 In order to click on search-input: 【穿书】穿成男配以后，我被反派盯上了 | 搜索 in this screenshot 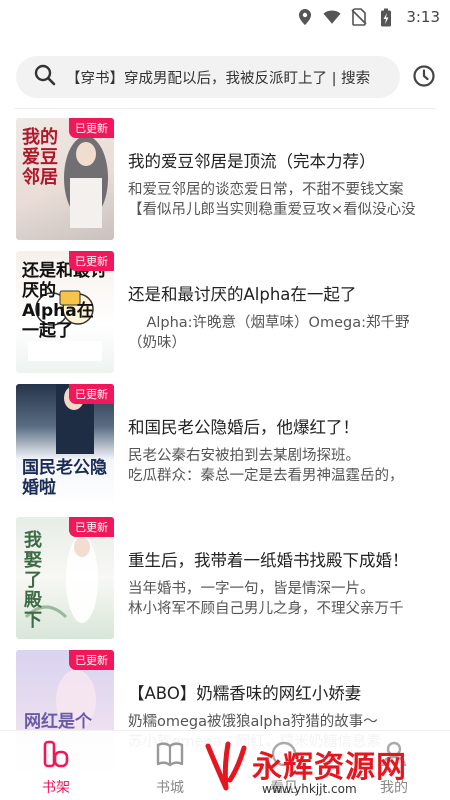, I will do `click(218, 77)`.